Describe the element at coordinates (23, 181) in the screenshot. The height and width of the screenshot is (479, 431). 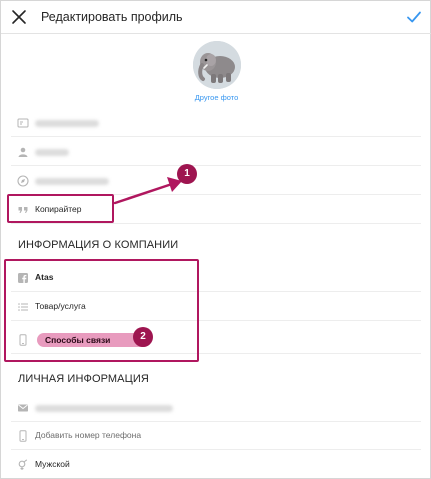
I see `compass-icon` at that location.